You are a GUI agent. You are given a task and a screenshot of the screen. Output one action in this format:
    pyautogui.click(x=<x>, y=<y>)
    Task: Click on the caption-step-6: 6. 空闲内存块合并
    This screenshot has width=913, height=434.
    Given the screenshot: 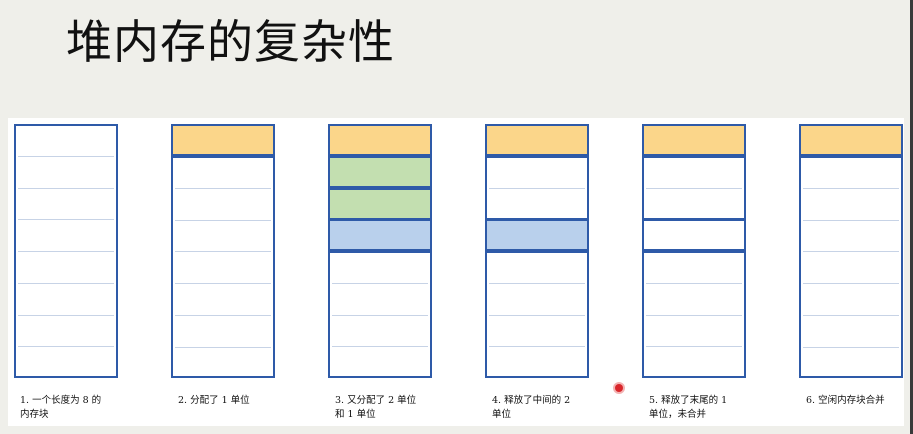 What is the action you would take?
    pyautogui.click(x=845, y=400)
    